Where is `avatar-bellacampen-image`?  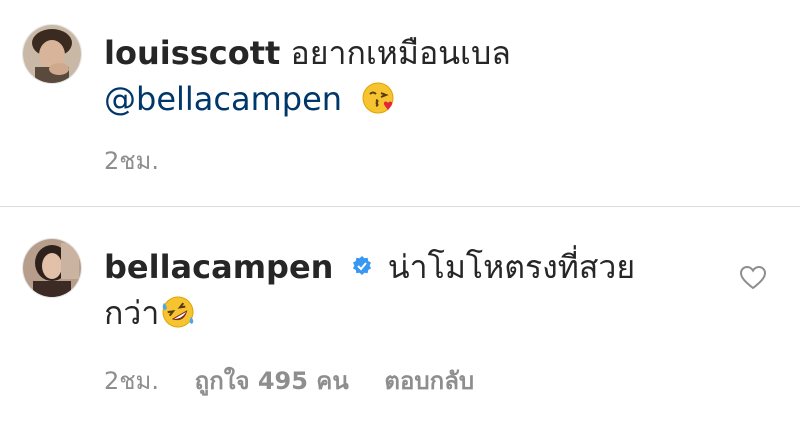 avatar-bellacampen-image is located at coordinates (52, 268).